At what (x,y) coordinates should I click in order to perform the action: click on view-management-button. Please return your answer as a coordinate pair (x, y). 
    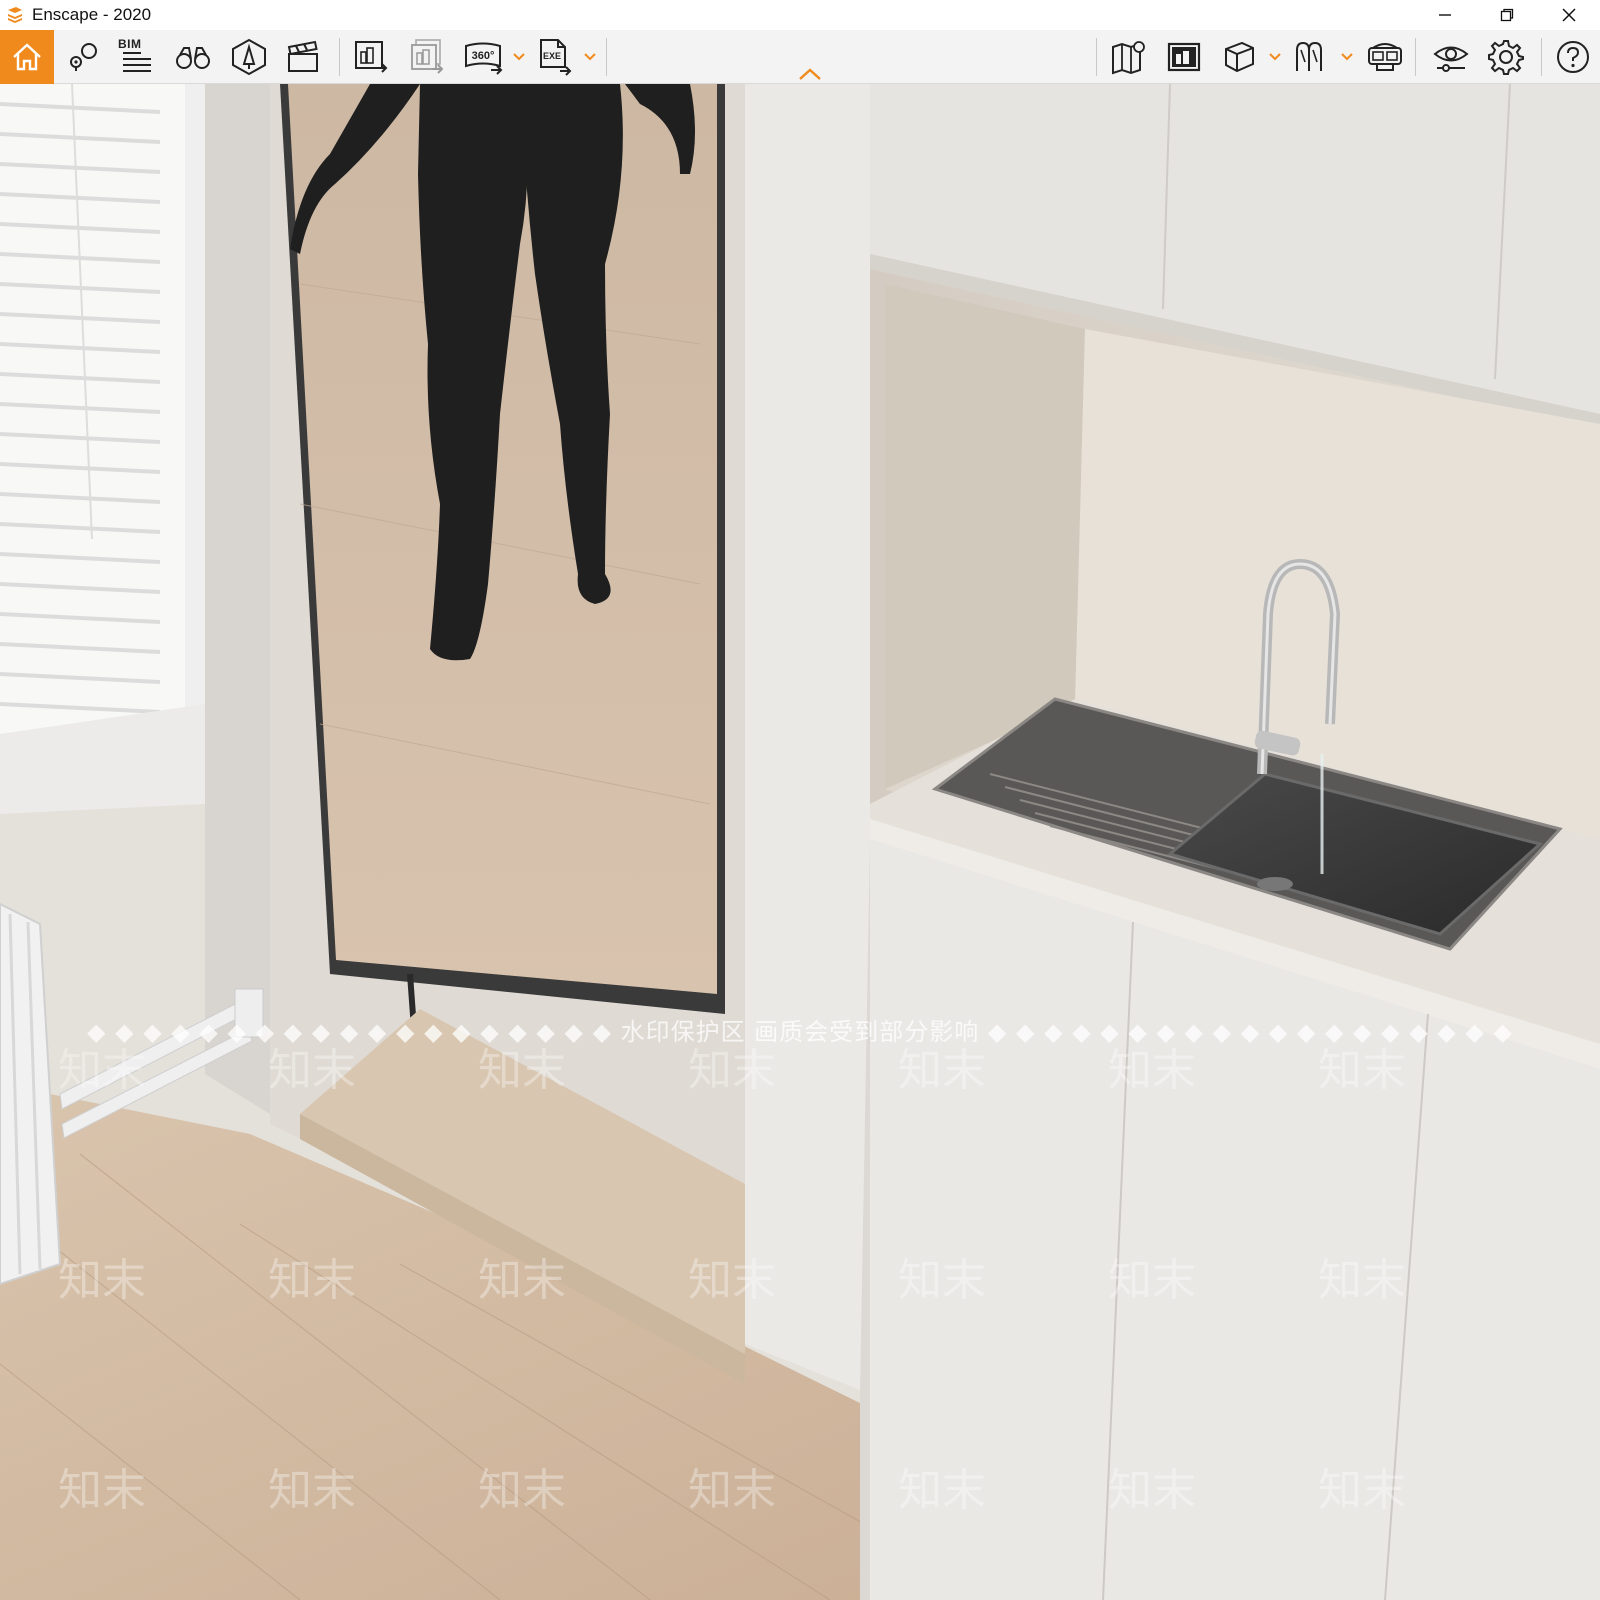
    Looking at the image, I should click on (83, 57).